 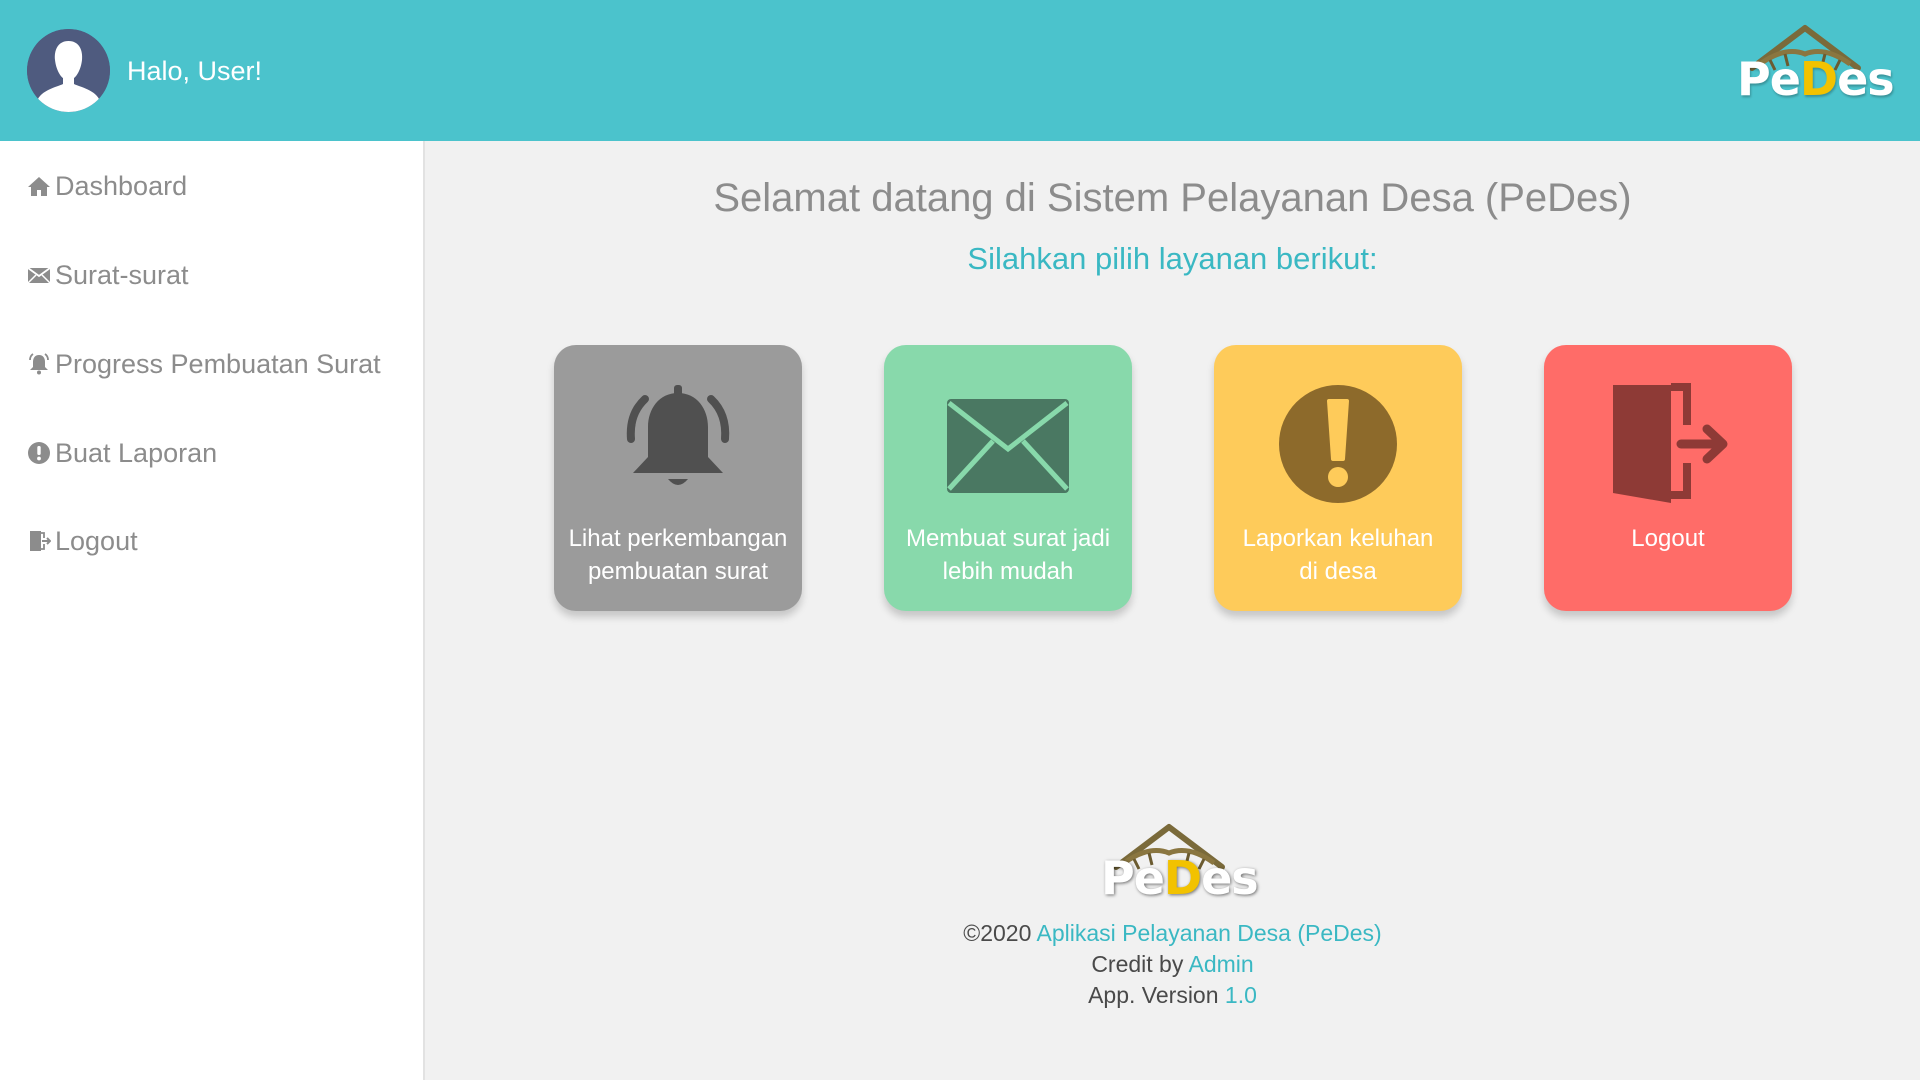 I want to click on logout-card-button: Logout, so click(x=1668, y=478).